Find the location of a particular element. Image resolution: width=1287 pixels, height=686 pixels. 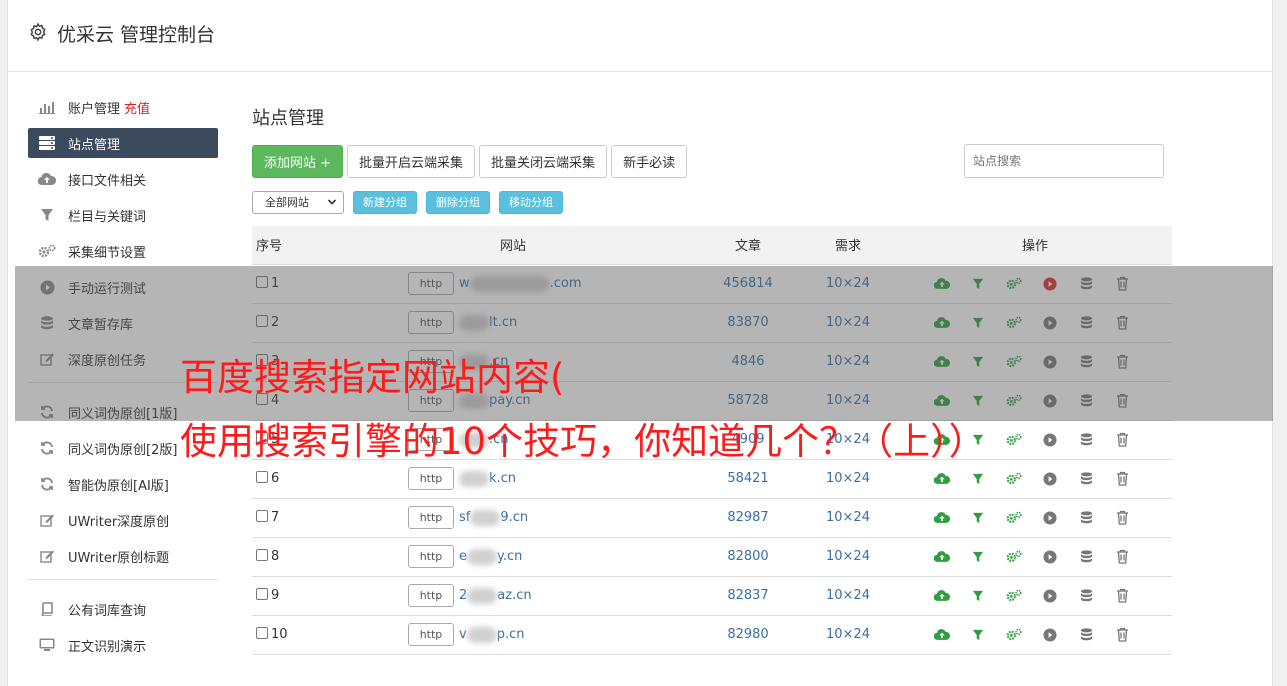

delete-group-button: 删除分组 is located at coordinates (458, 202).